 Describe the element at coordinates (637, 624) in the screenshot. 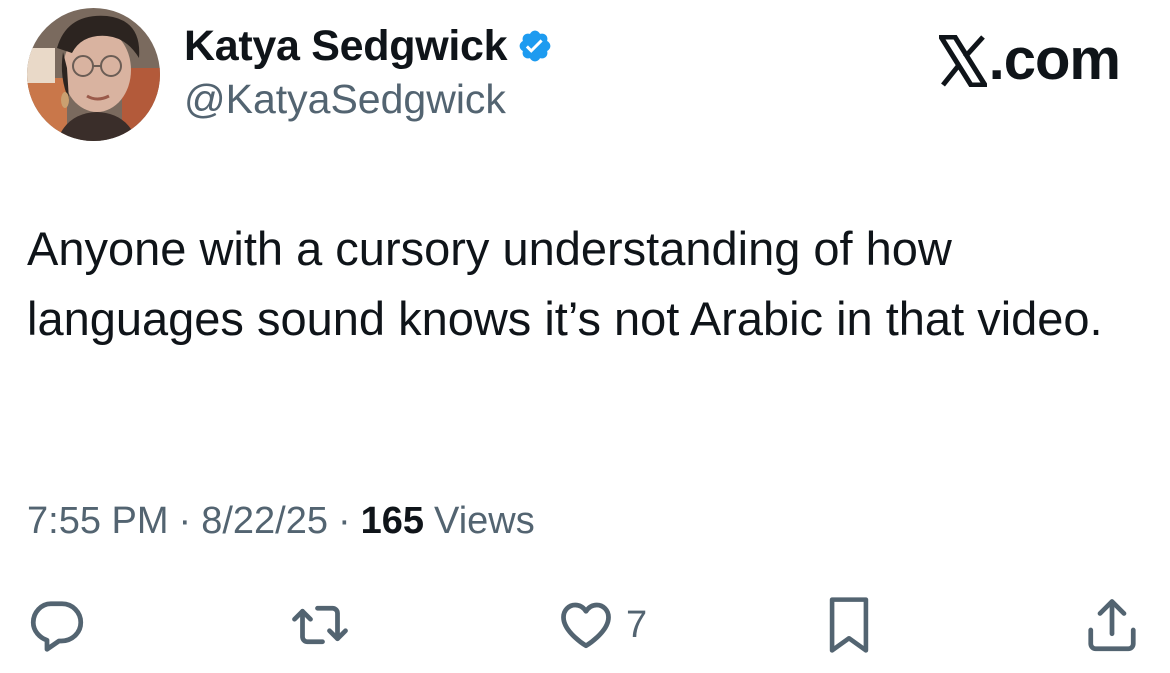

I see `like-count: 7` at that location.